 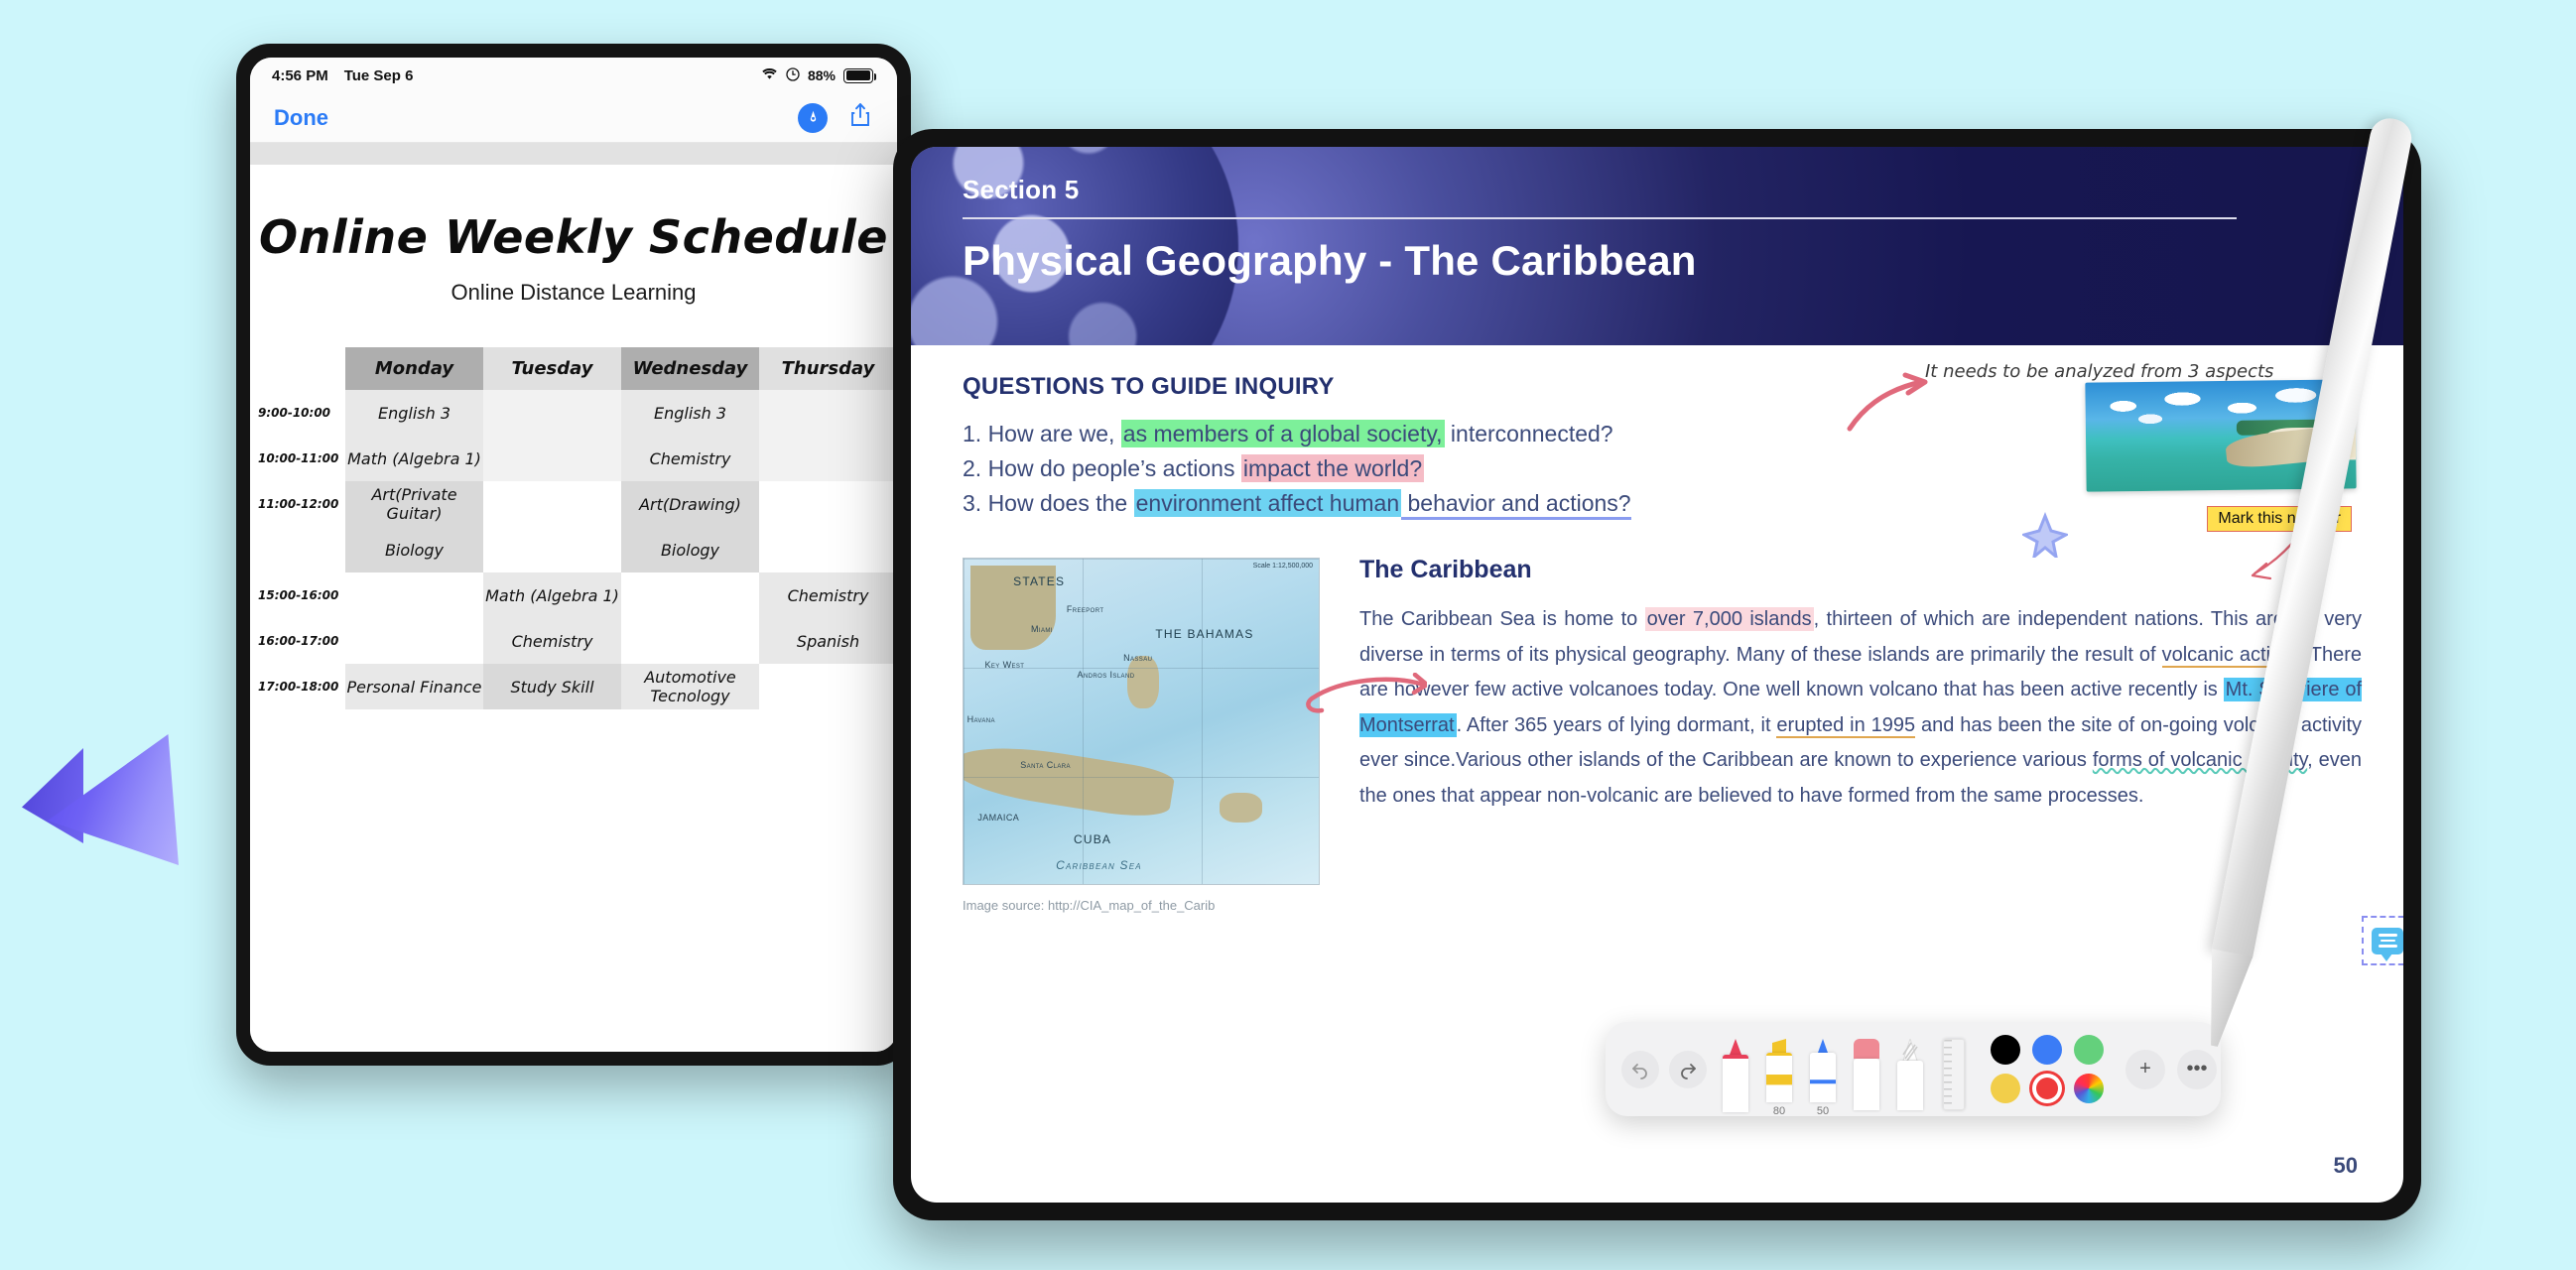 I want to click on tool-pencil, so click(x=1910, y=1077).